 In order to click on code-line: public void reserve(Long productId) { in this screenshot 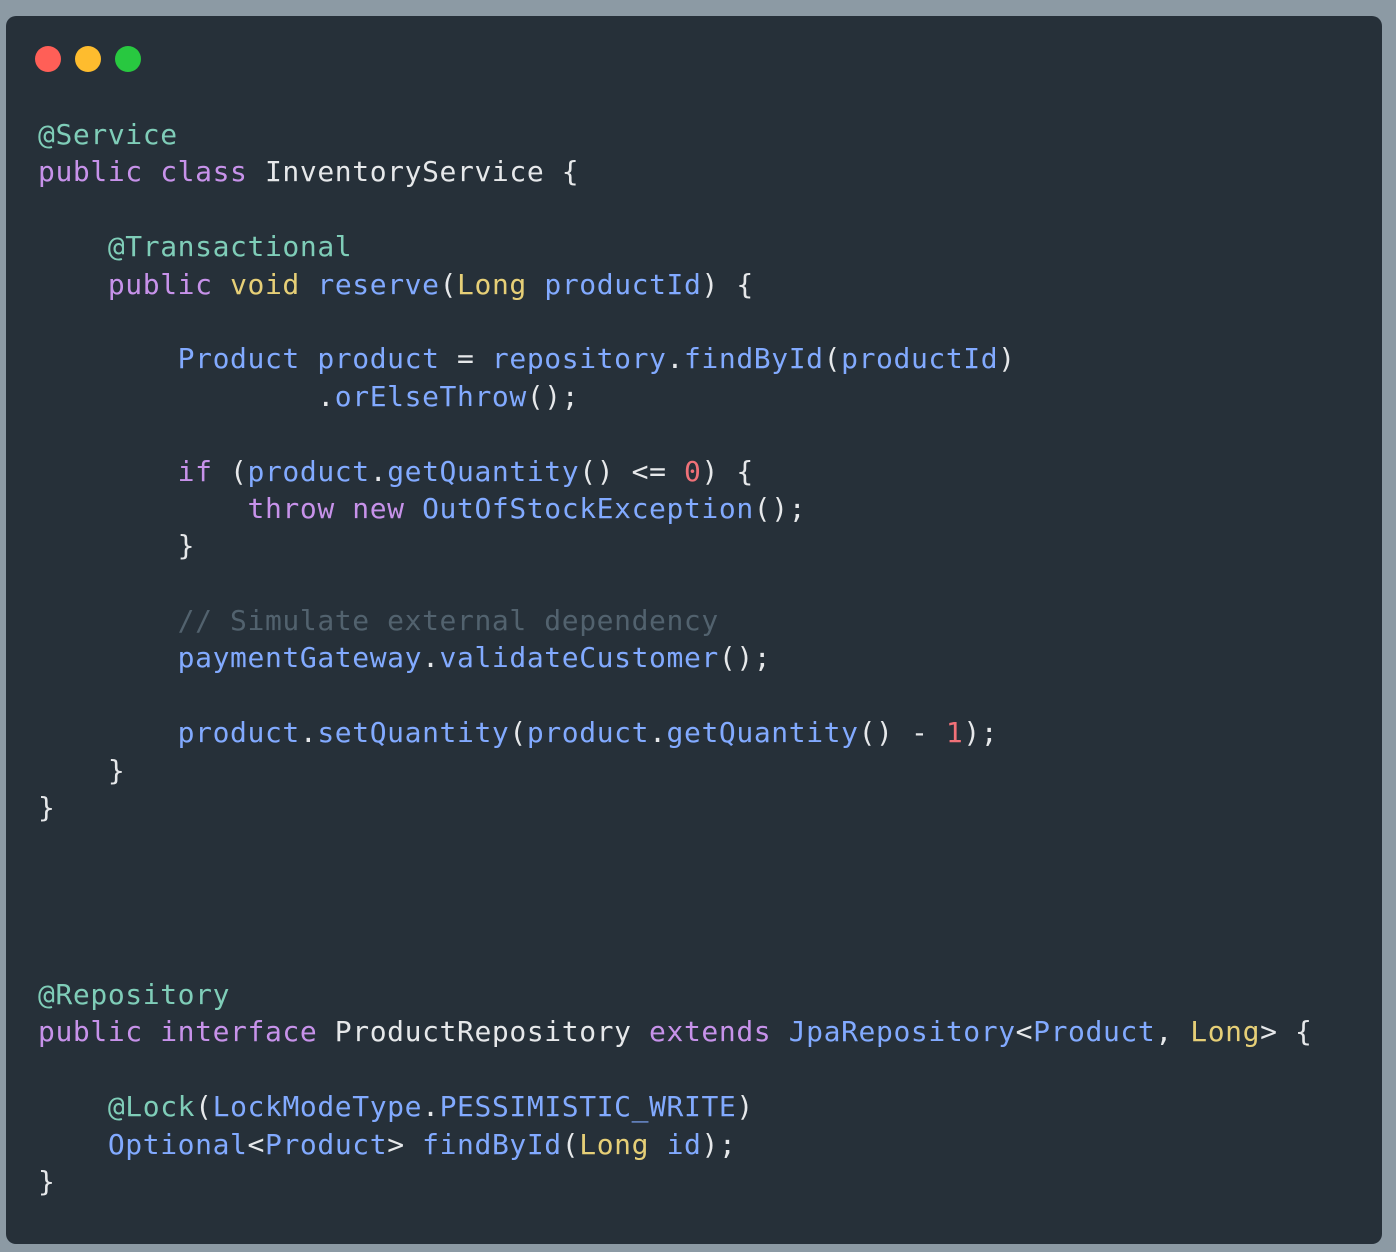, I will do `click(675, 284)`.